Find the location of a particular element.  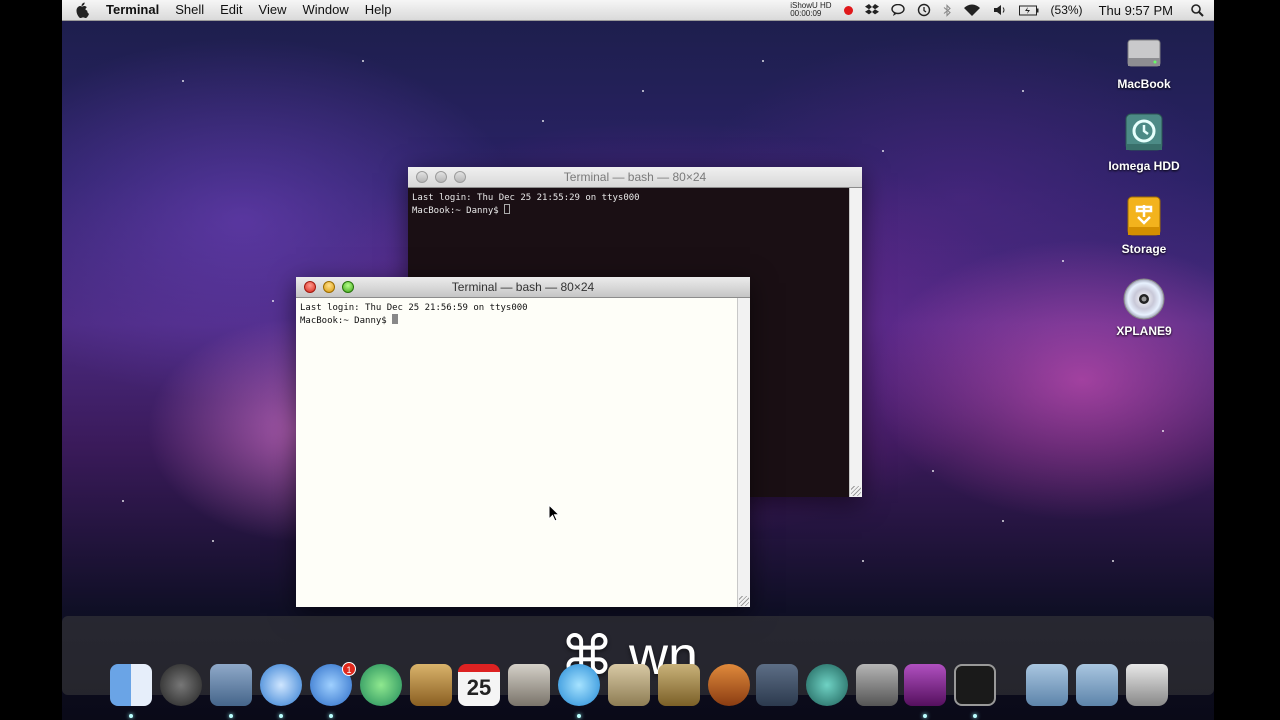

battery-percent: (53%) is located at coordinates (1066, 10).